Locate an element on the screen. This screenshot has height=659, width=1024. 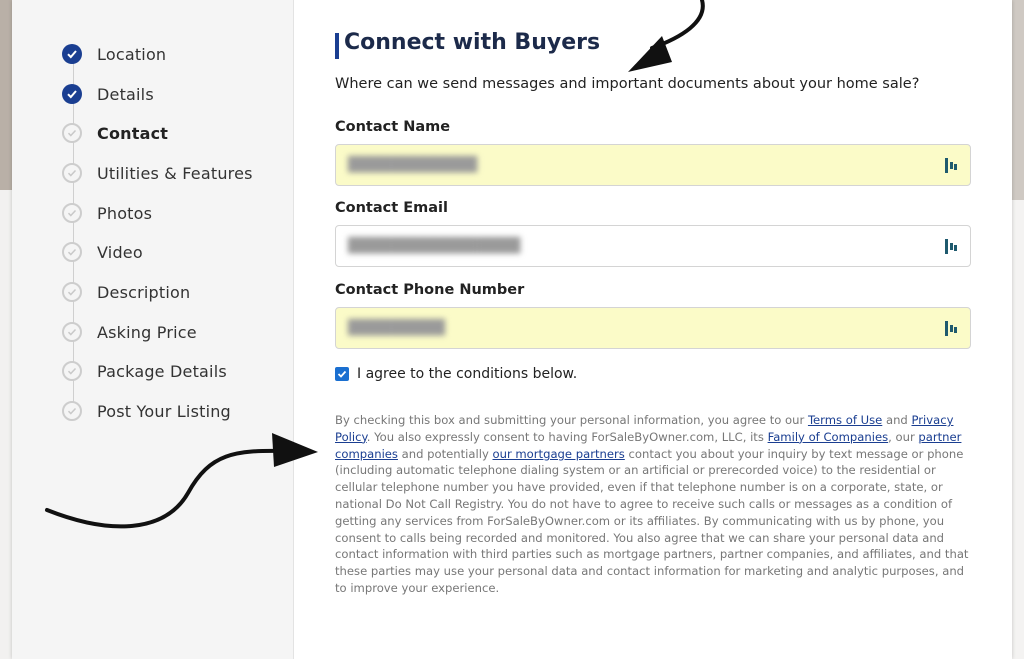
step-details: Details is located at coordinates (108, 94).